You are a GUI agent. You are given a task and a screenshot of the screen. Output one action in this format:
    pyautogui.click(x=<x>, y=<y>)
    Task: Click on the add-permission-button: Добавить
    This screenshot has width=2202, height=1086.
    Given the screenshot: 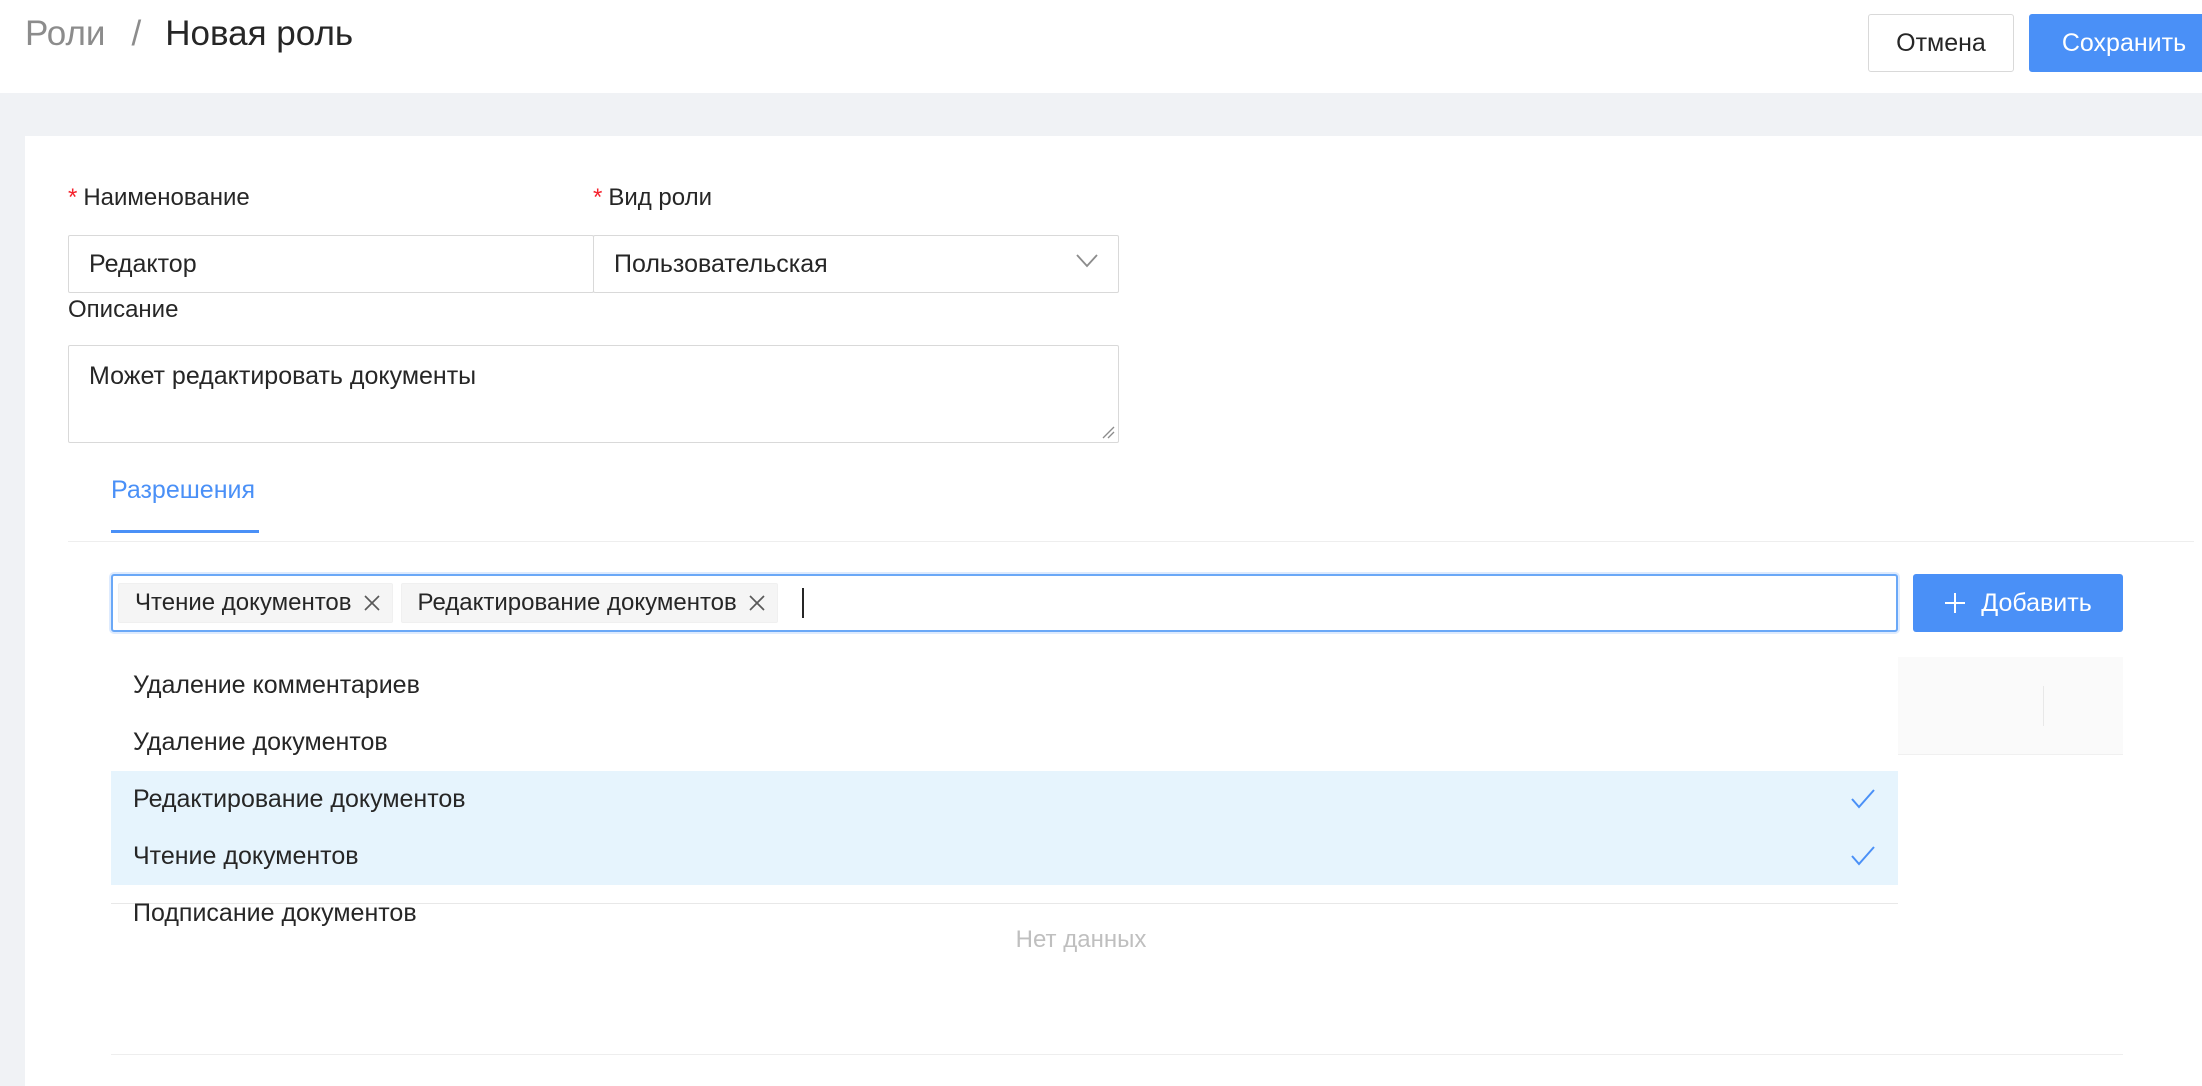 What is the action you would take?
    pyautogui.click(x=2018, y=603)
    